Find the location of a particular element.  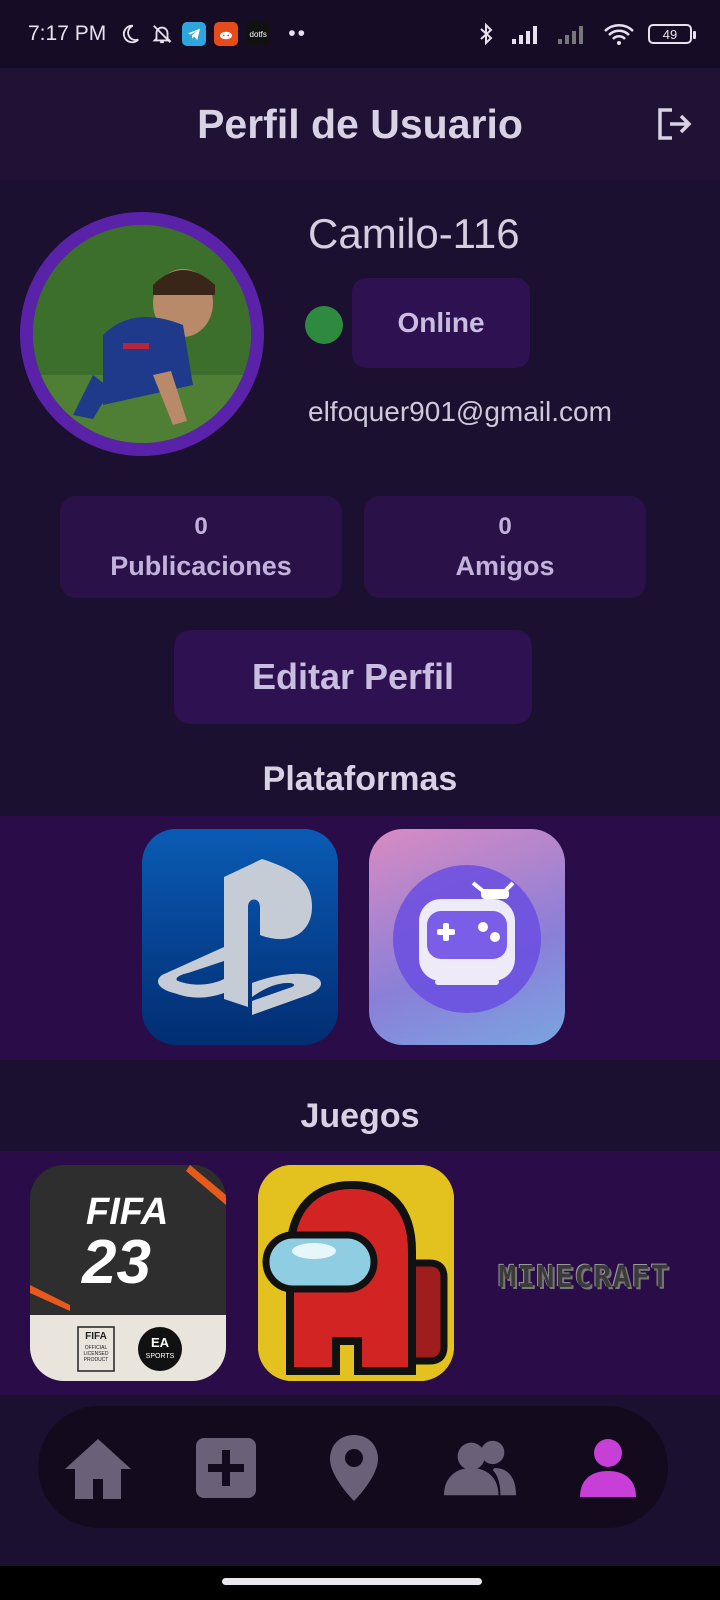

status-bar: 7:17 PM dotfs •• 49 is located at coordinates (360, 34).